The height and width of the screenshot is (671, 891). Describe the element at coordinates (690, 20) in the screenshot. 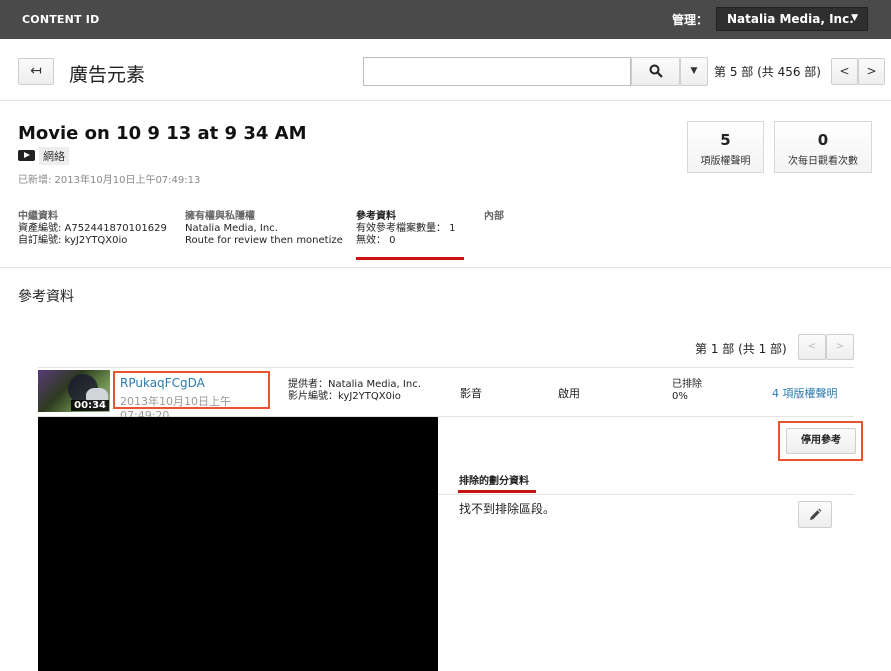

I see `manage-label: 管理：` at that location.